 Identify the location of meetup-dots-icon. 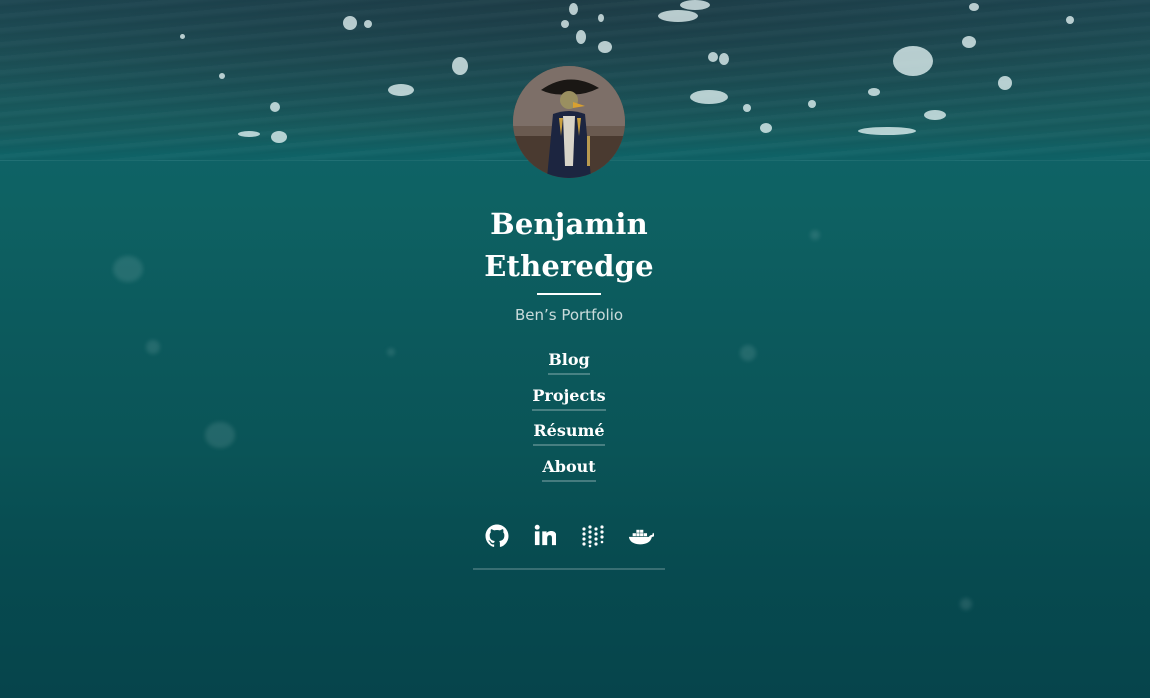
(593, 536).